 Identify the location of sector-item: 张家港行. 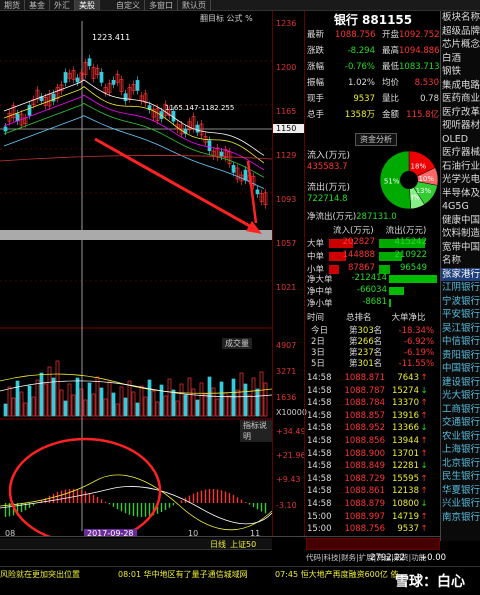
(460, 274).